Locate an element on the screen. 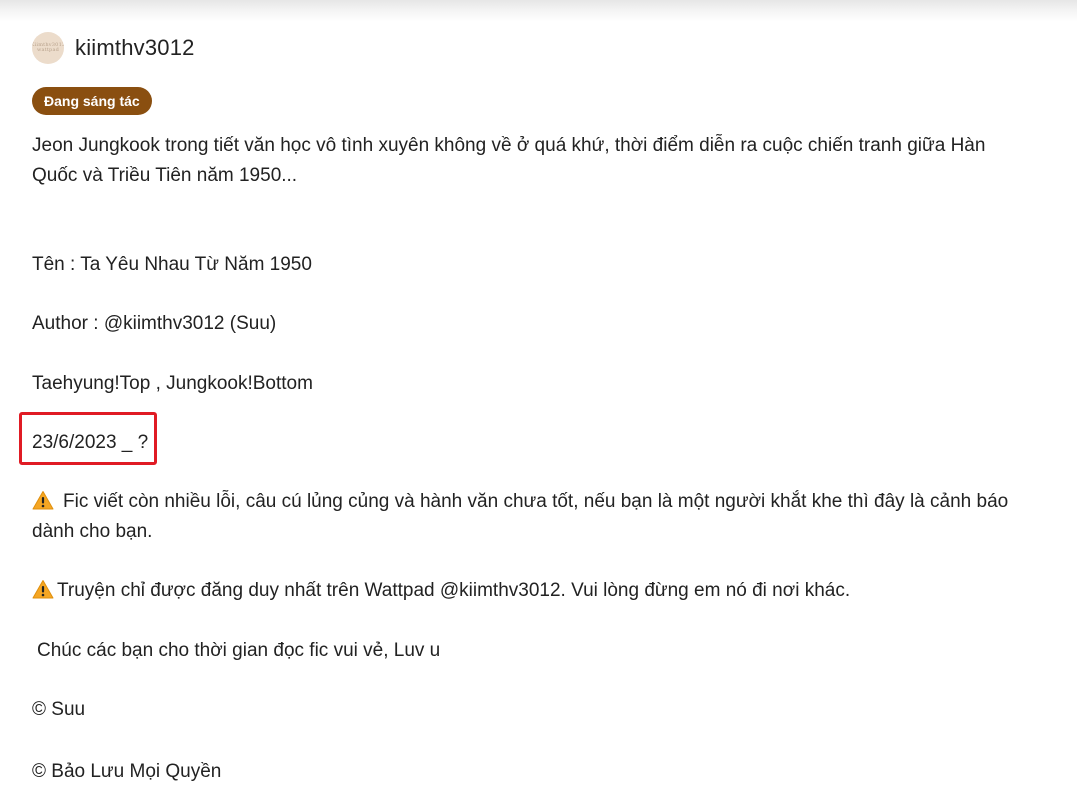 This screenshot has height=796, width=1077. description-author-line: Author : @kiimthv3012 (Suu) is located at coordinates (154, 323).